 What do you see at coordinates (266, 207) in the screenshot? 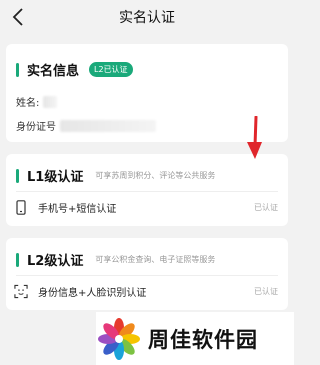
I see `l1-status: 已认证` at bounding box center [266, 207].